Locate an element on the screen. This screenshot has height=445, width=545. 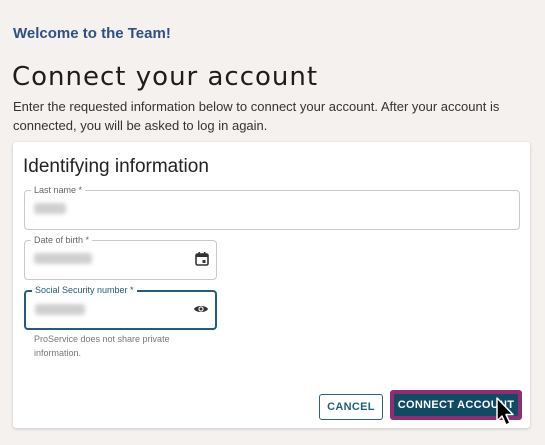
last-name-label: Last name * is located at coordinates (58, 190).